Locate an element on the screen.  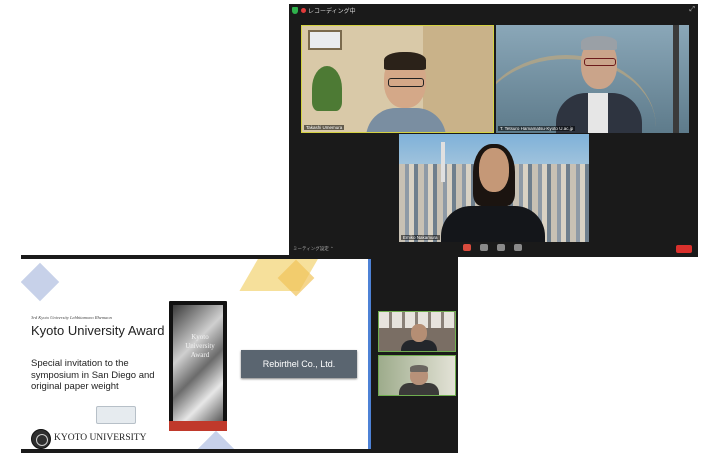
participant-name: T. Tetsuro Hamamatsu·Kyoto U.ac.jp is located at coordinates (537, 128).